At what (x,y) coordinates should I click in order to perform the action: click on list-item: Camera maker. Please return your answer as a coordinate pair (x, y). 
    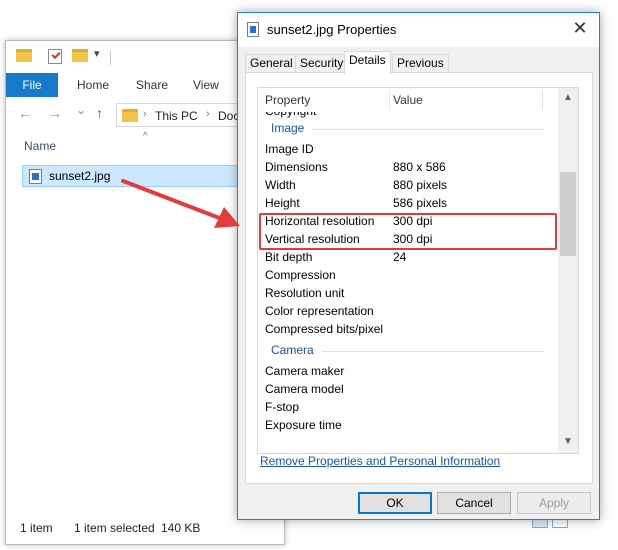
    Looking at the image, I should click on (408, 371).